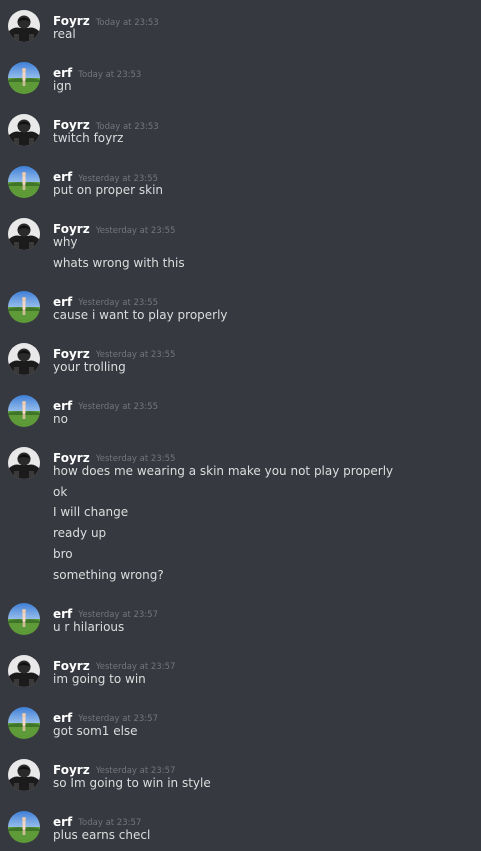  I want to click on message-text: no, so click(60, 418).